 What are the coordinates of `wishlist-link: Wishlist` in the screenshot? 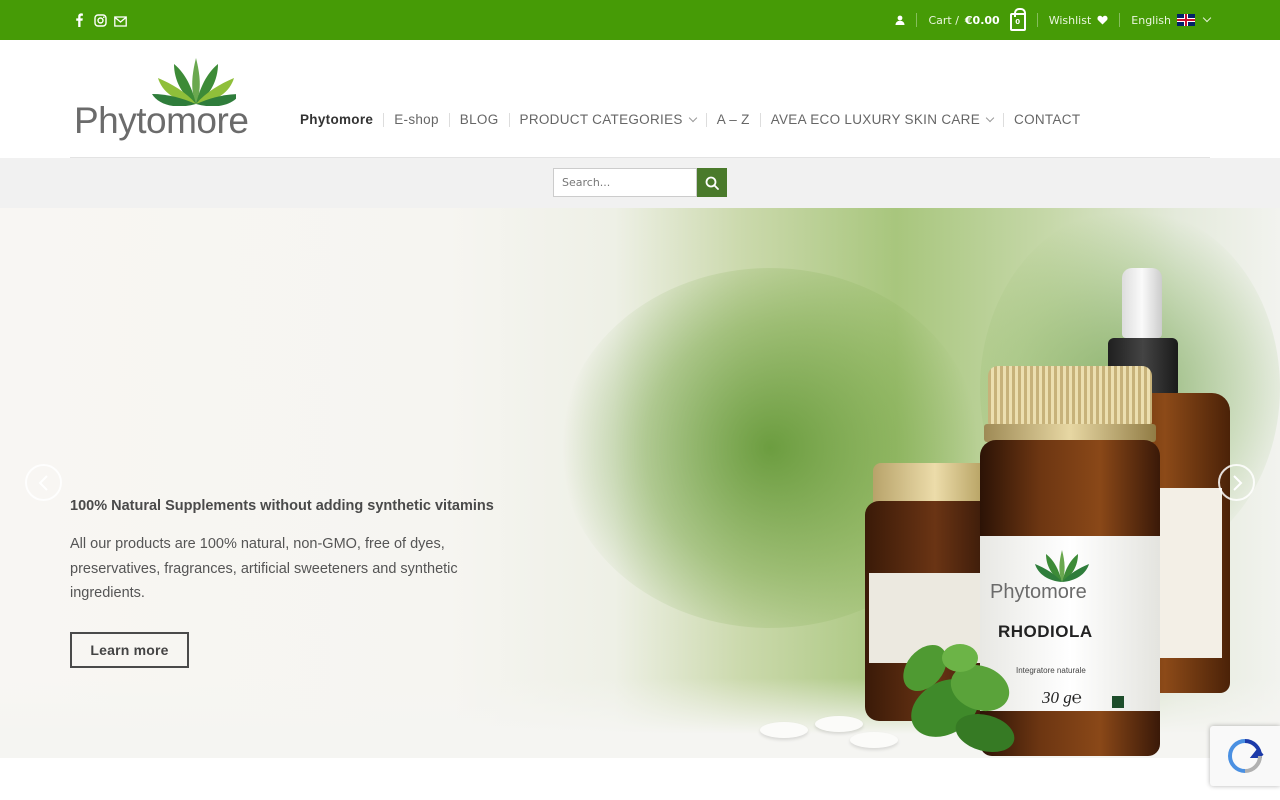 It's located at (1079, 20).